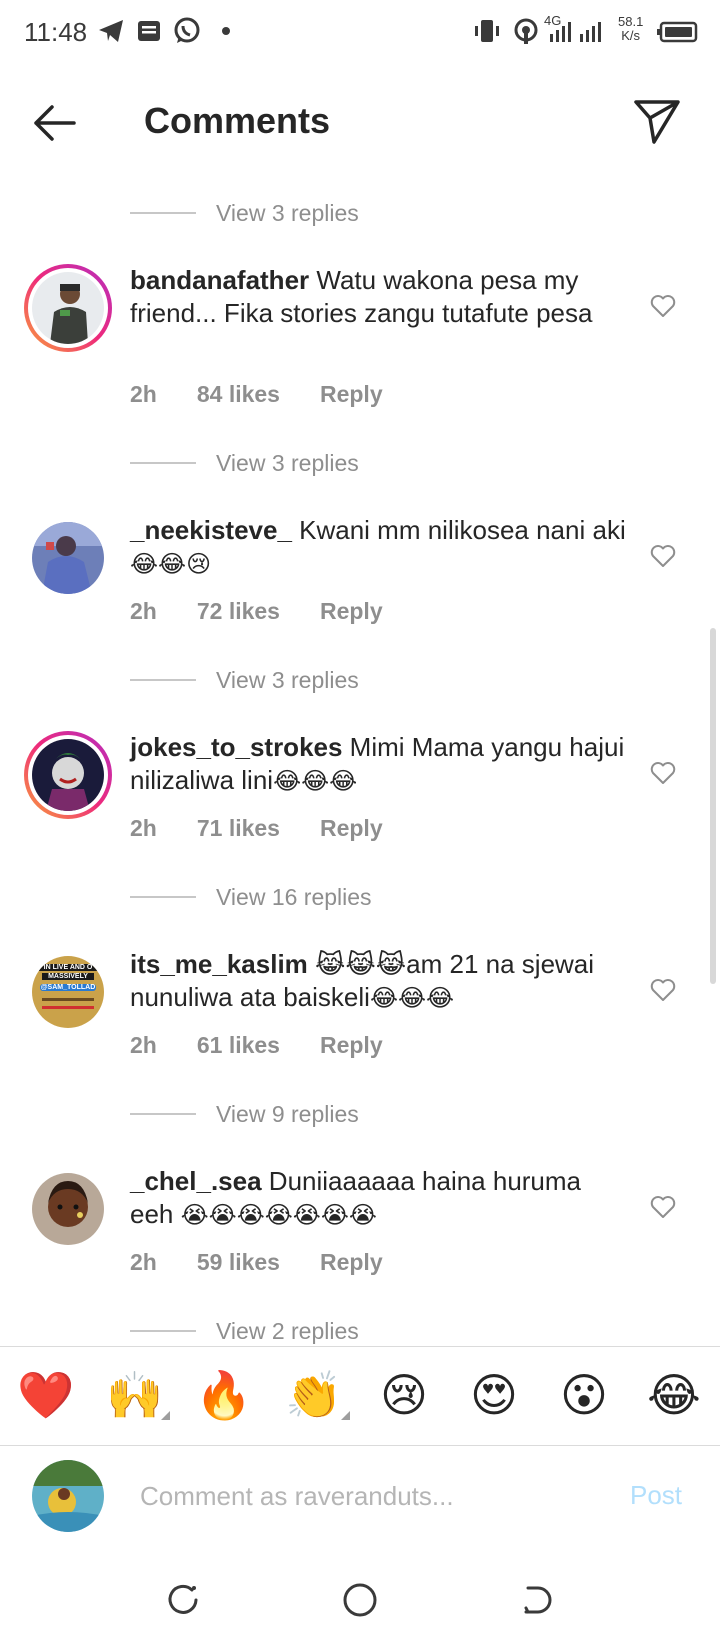  I want to click on comment-meta: 2h 72 likes Reply, so click(276, 611).